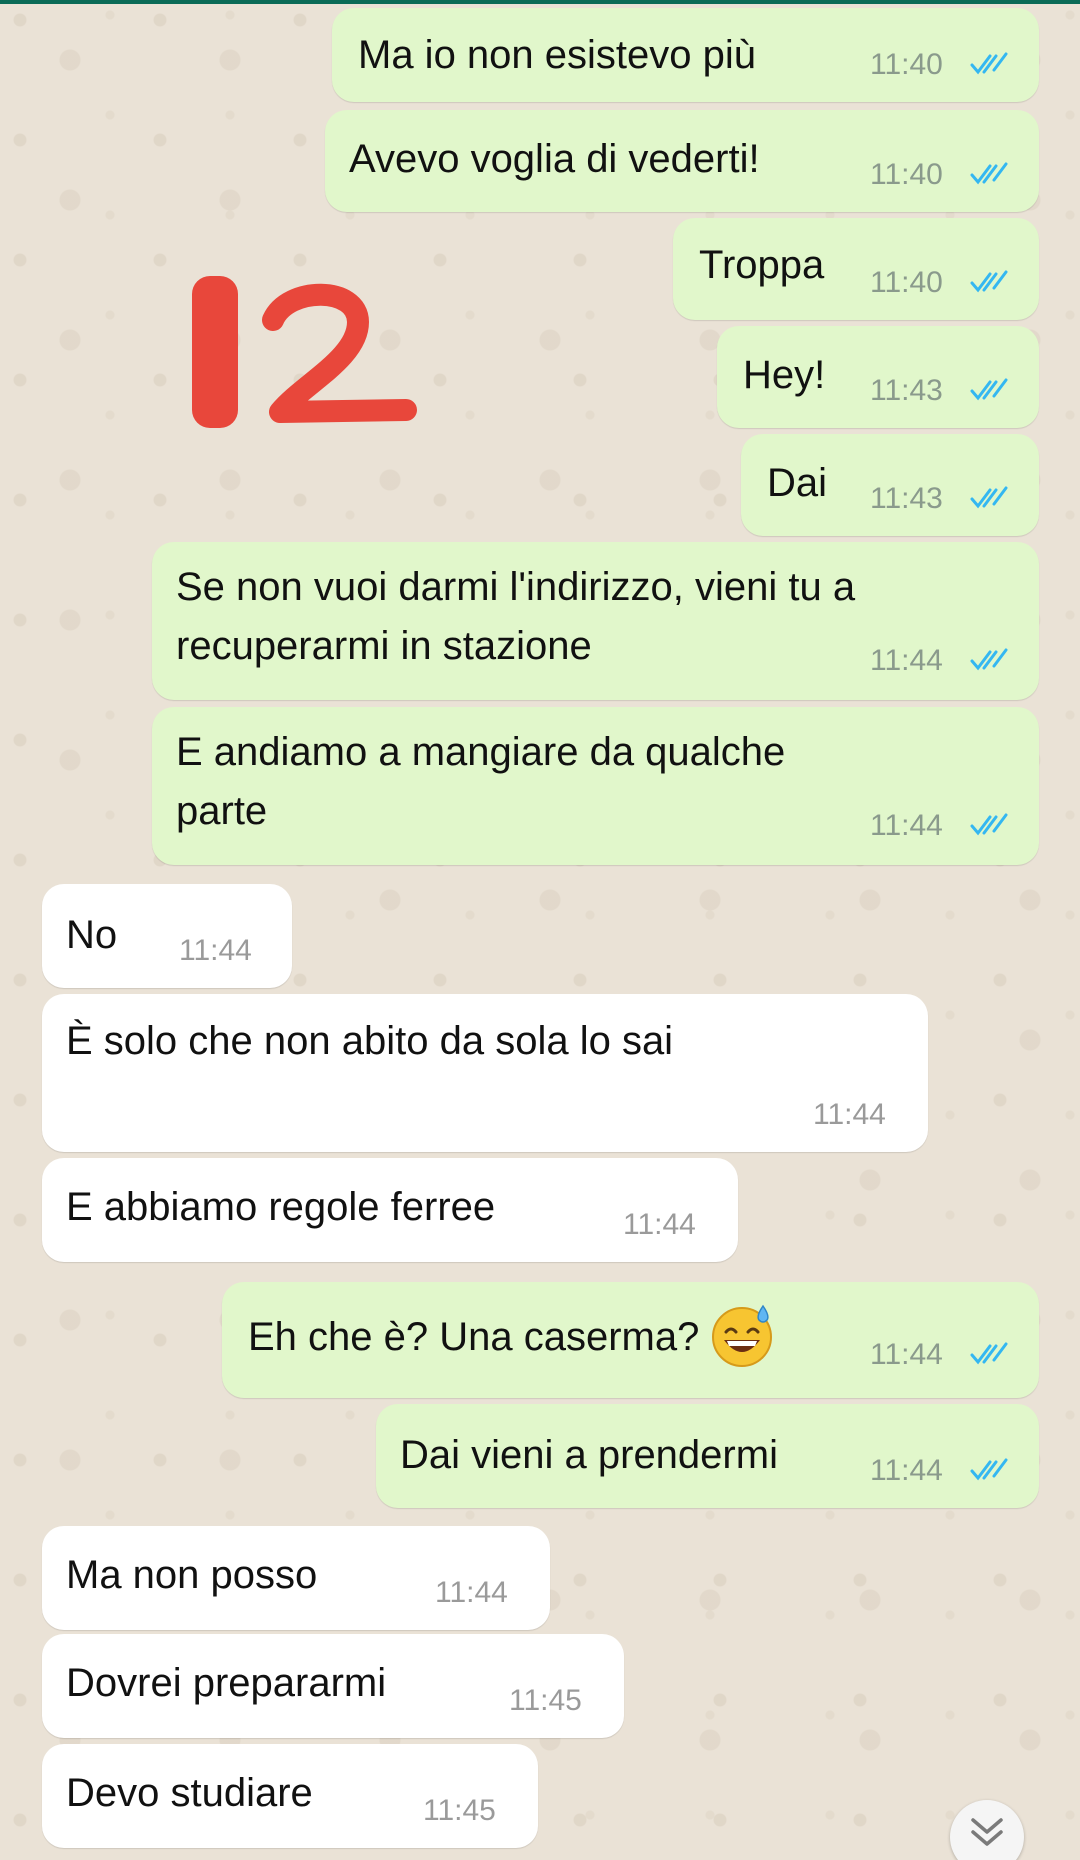  I want to click on message-text-line: parte, so click(222, 811).